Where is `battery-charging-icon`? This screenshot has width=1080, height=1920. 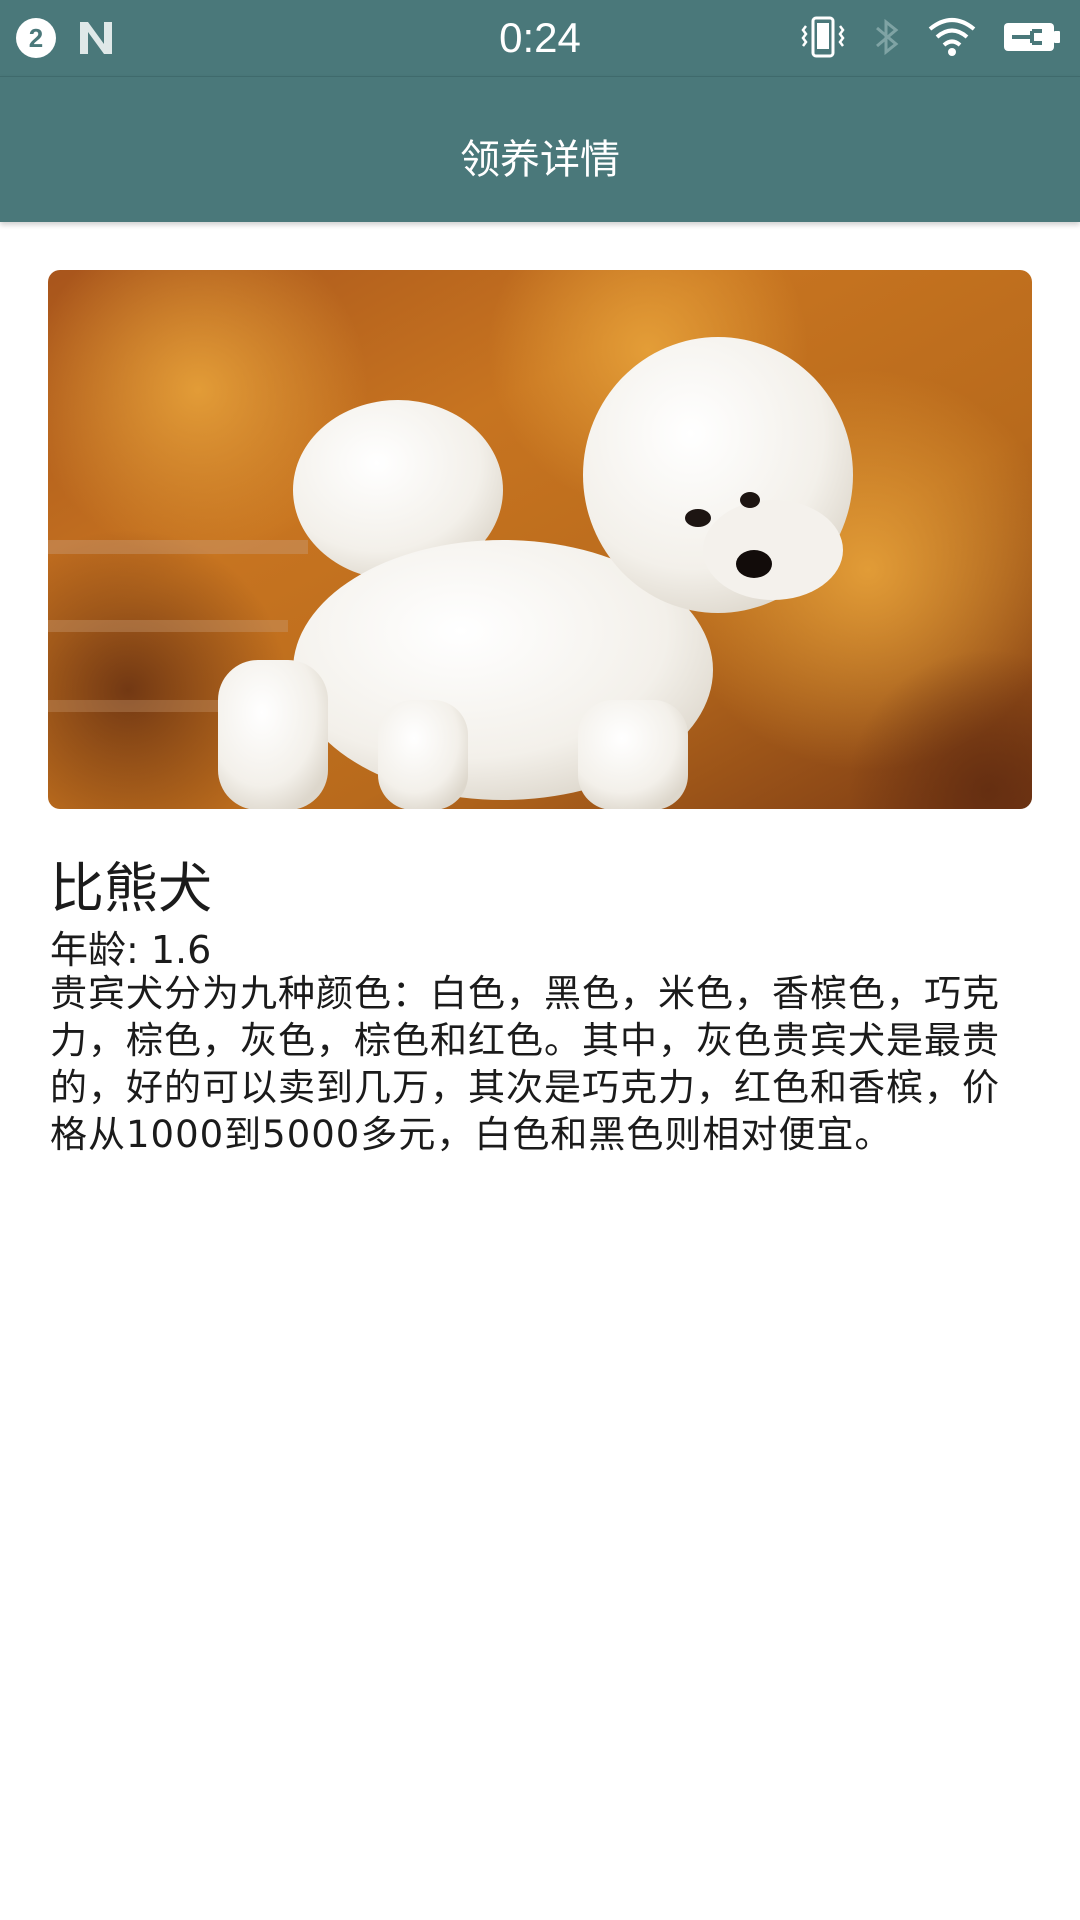
battery-charging-icon is located at coordinates (1032, 37).